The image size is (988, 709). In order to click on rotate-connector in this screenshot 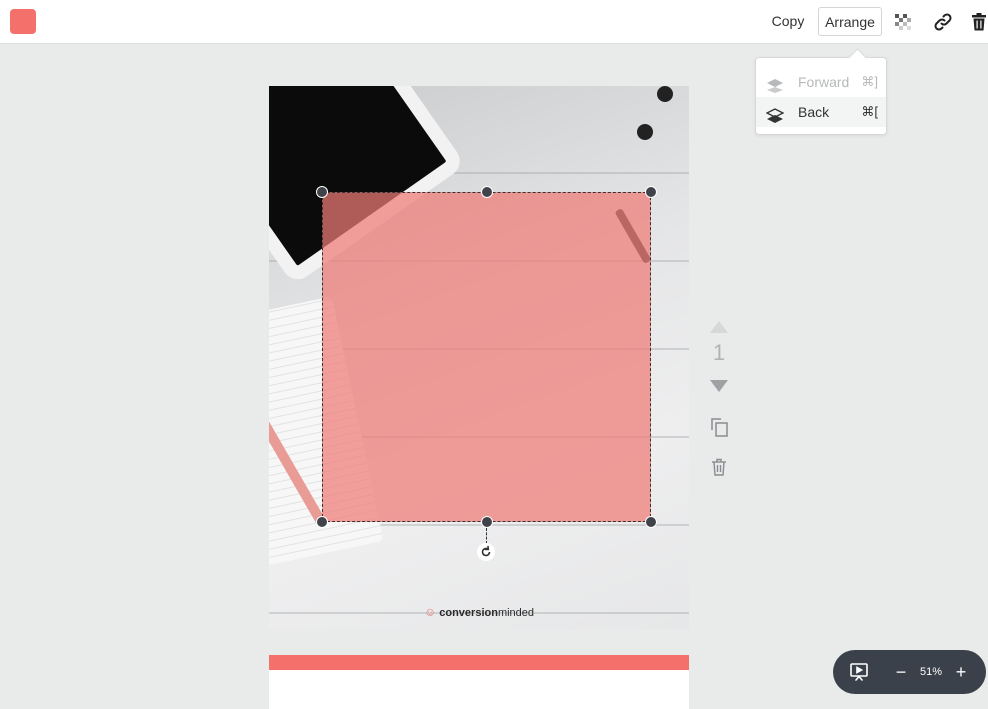, I will do `click(486, 536)`.